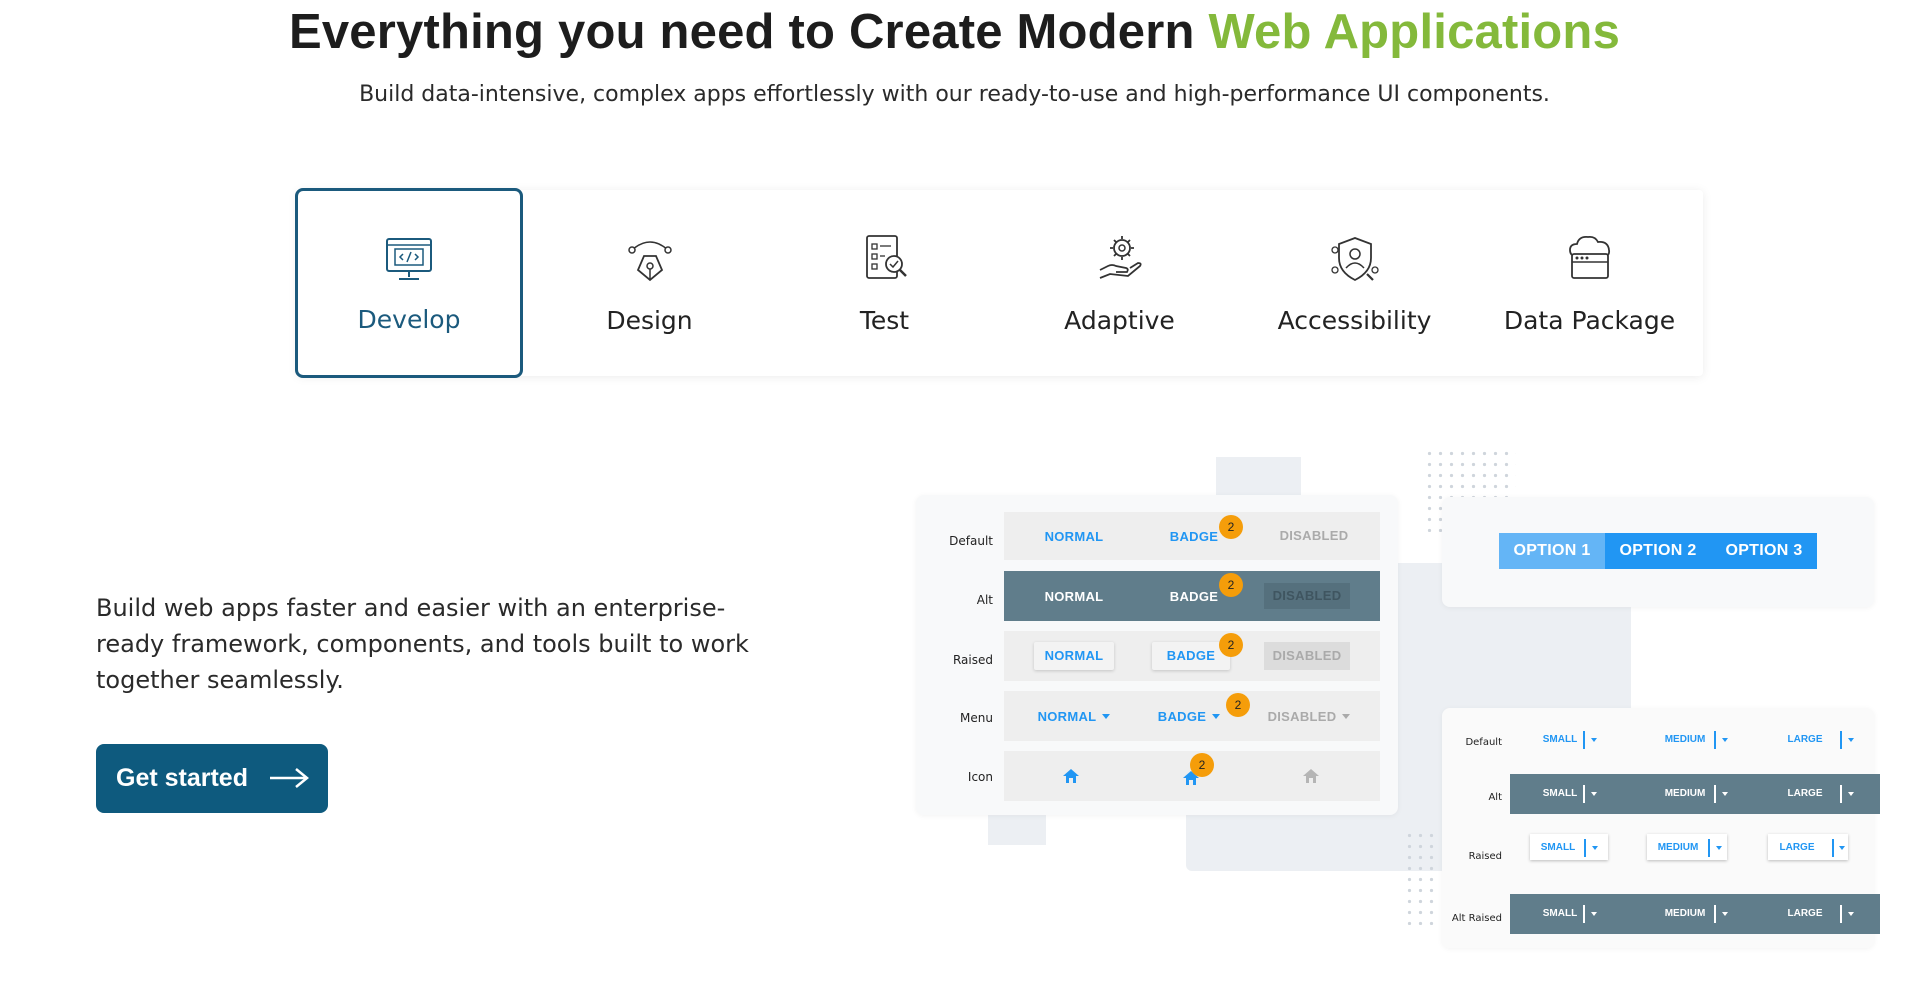 Image resolution: width=1909 pixels, height=981 pixels. What do you see at coordinates (1476, 918) in the screenshot?
I see `row-label-alt-raised: Alt Raised` at bounding box center [1476, 918].